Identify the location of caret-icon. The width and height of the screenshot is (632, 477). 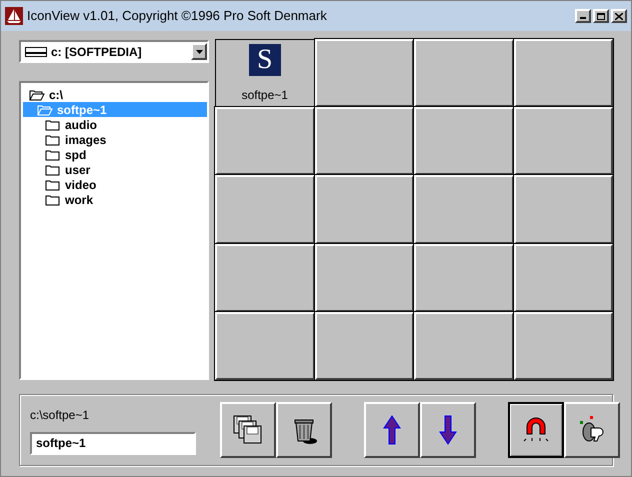
(199, 52).